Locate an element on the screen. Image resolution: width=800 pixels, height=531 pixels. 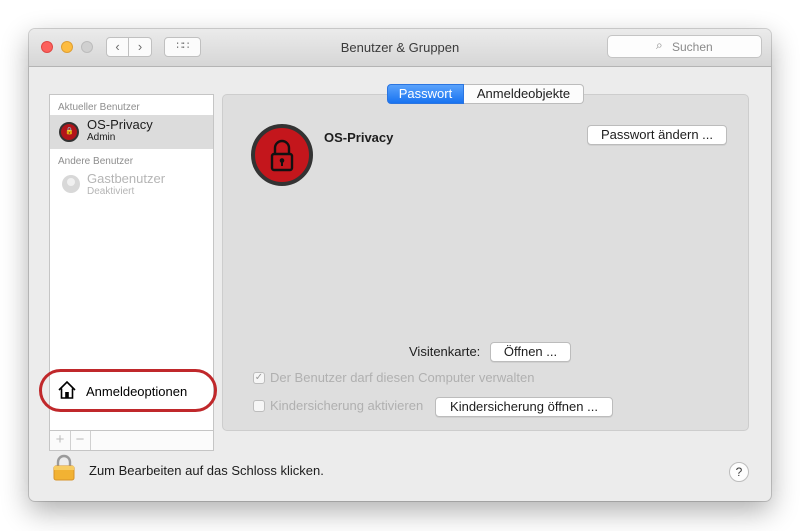
other-users-header: Andere Benutzer is located at coordinates (96, 161).